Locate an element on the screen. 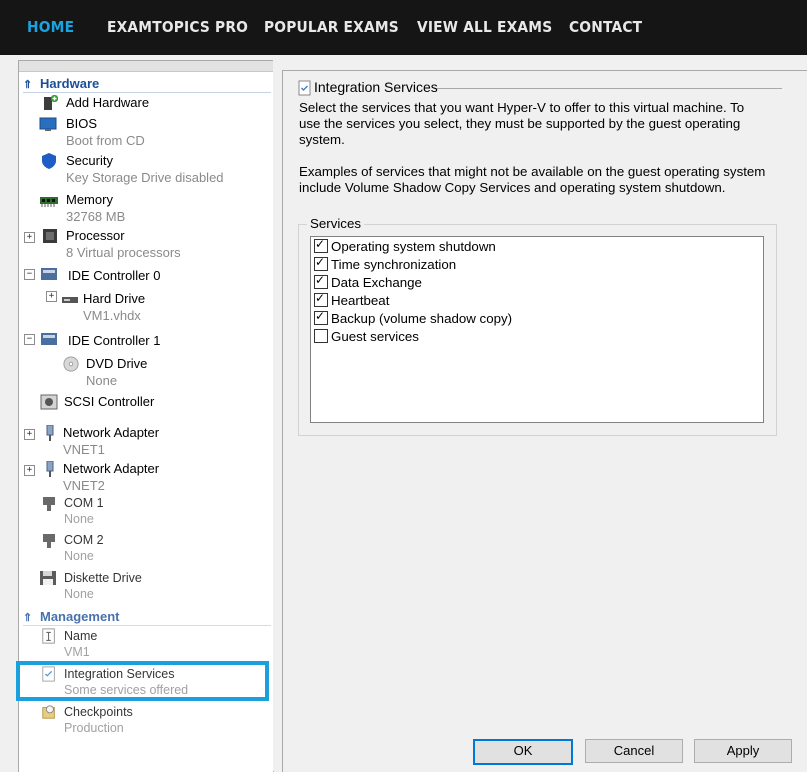  processor-icon is located at coordinates (50, 236).